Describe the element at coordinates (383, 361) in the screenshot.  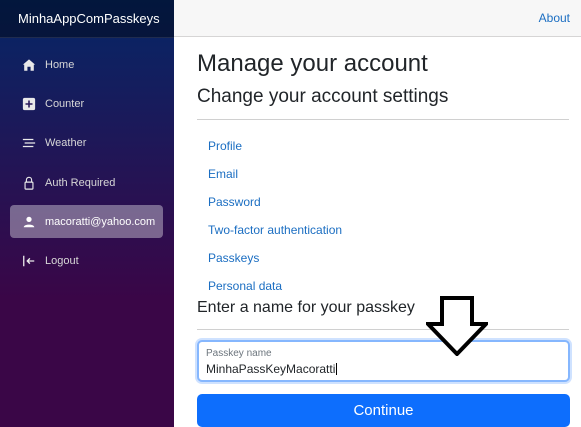
I see `passkey-name-field: Passkey name MinhaPassKeyMacoratti` at that location.